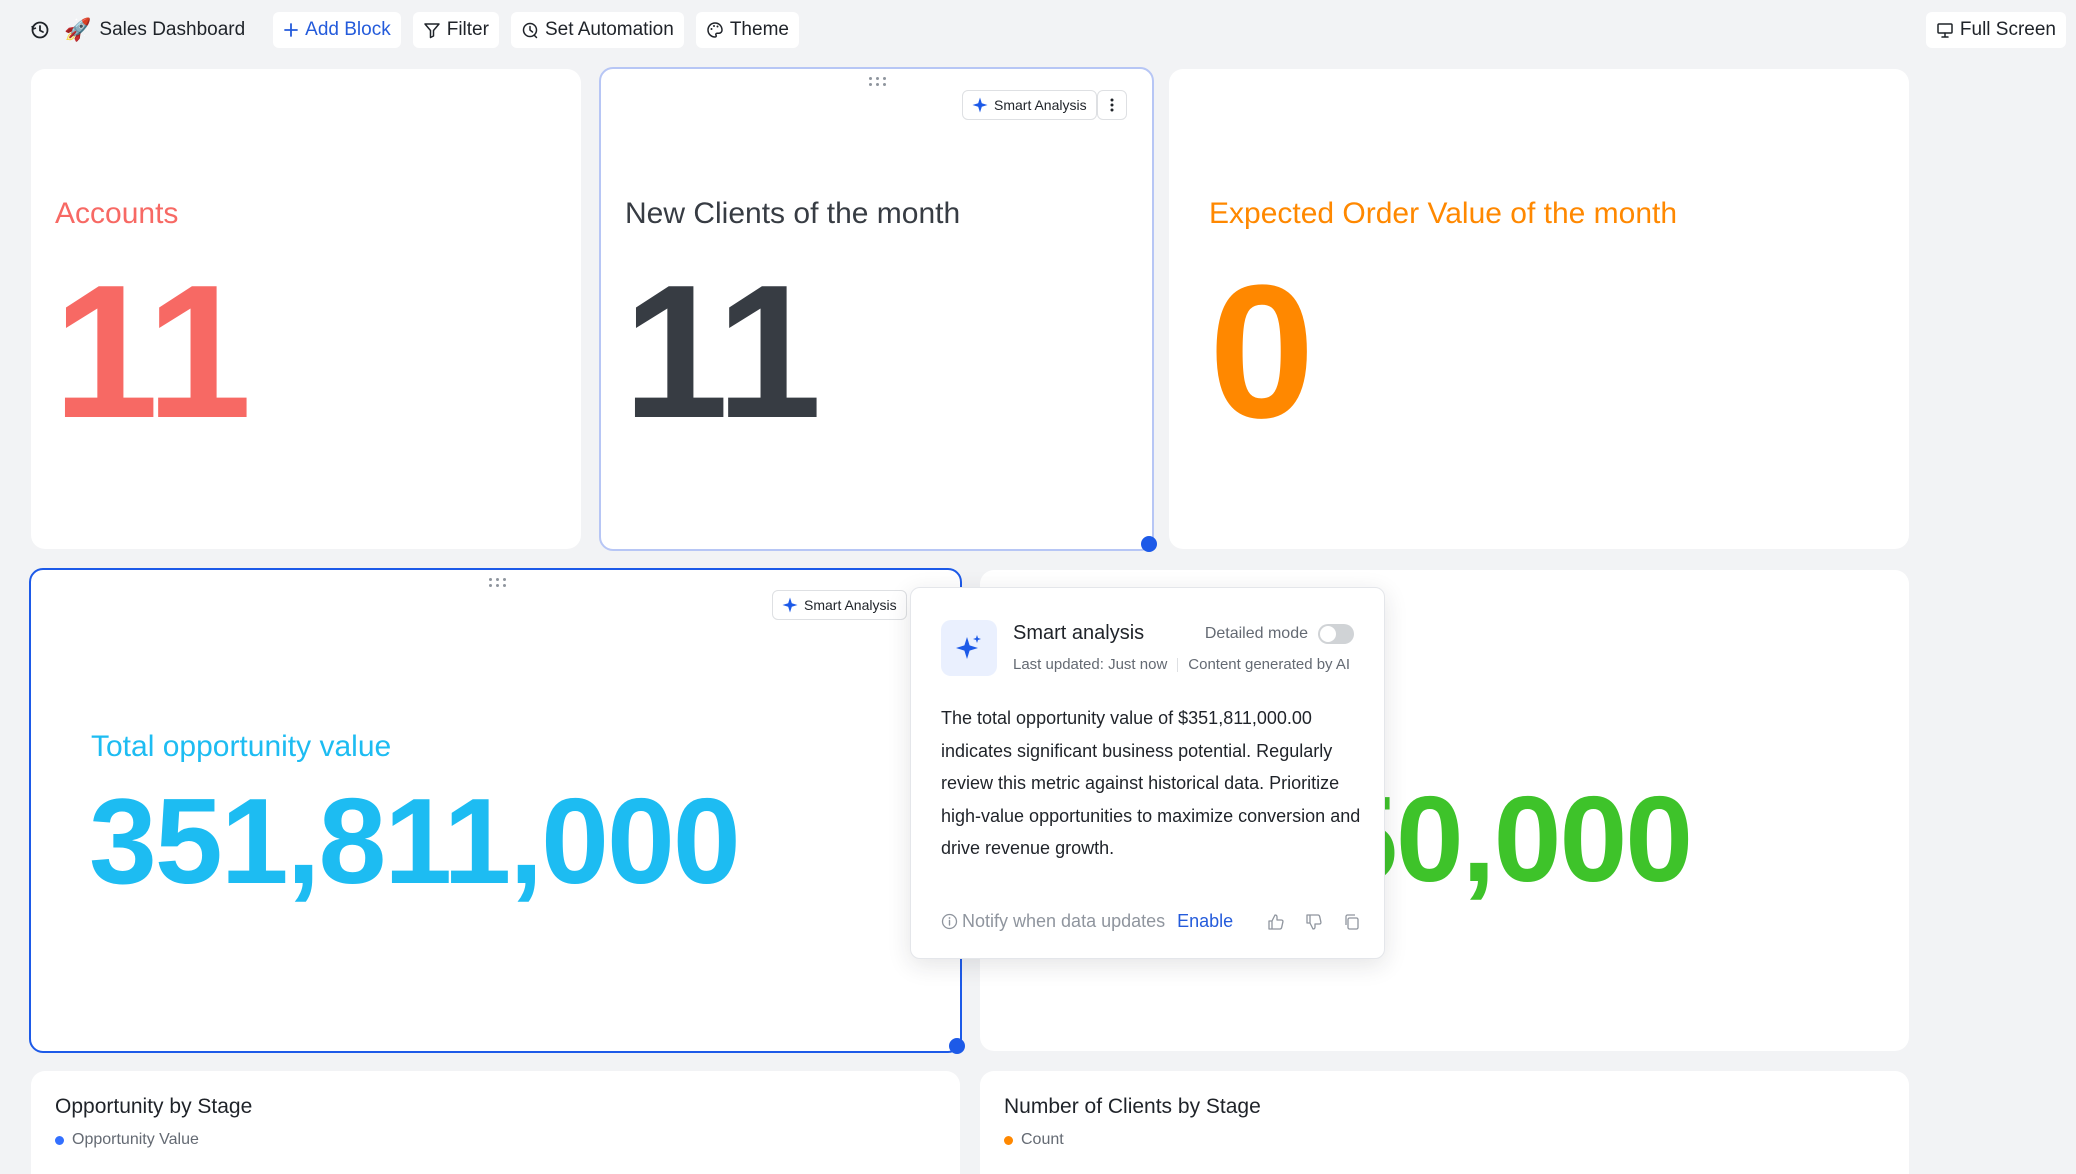 This screenshot has width=2076, height=1174. Describe the element at coordinates (467, 29) in the screenshot. I see `filter-label: Filter` at that location.